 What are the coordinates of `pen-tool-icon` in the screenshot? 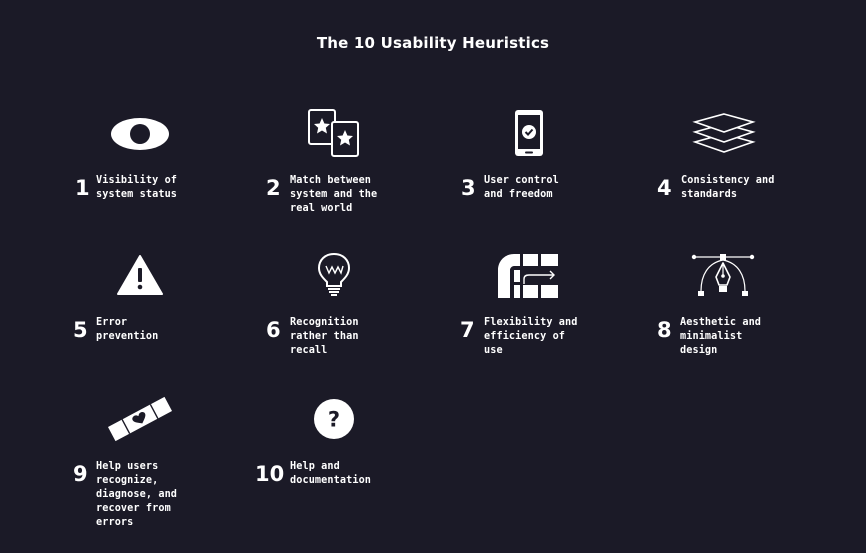 It's located at (723, 274).